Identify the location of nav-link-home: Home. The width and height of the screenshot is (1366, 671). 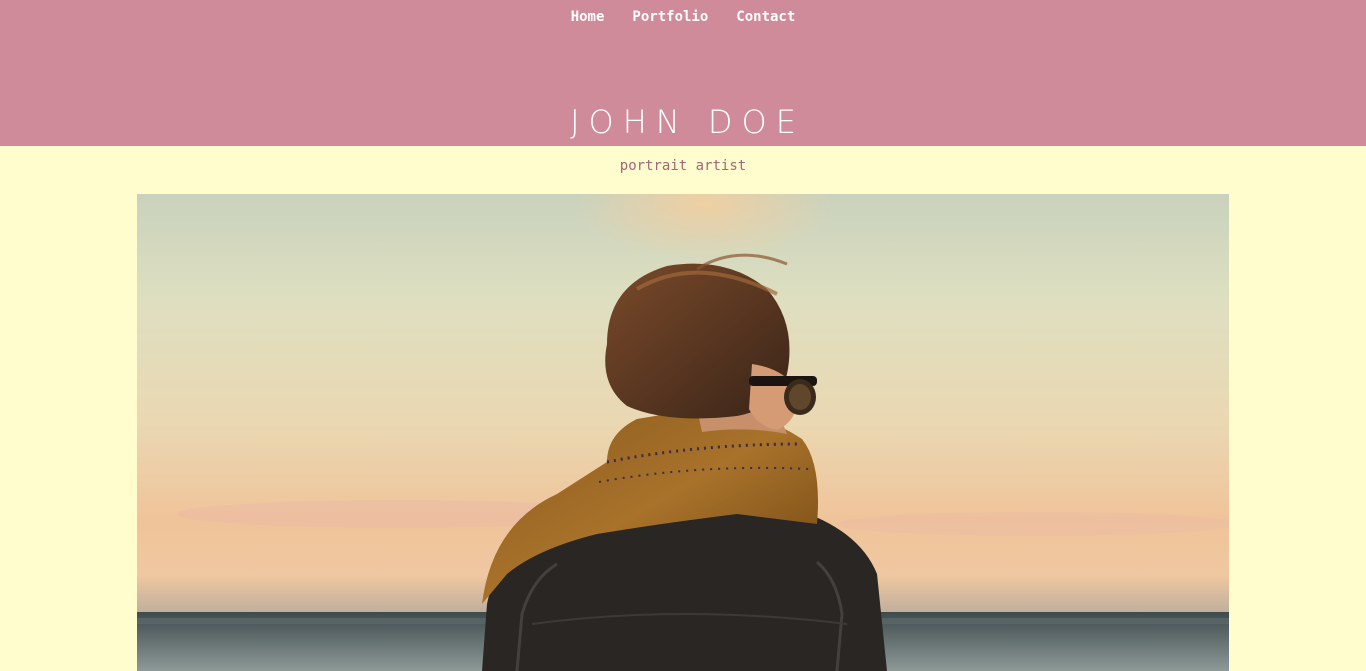
(588, 17).